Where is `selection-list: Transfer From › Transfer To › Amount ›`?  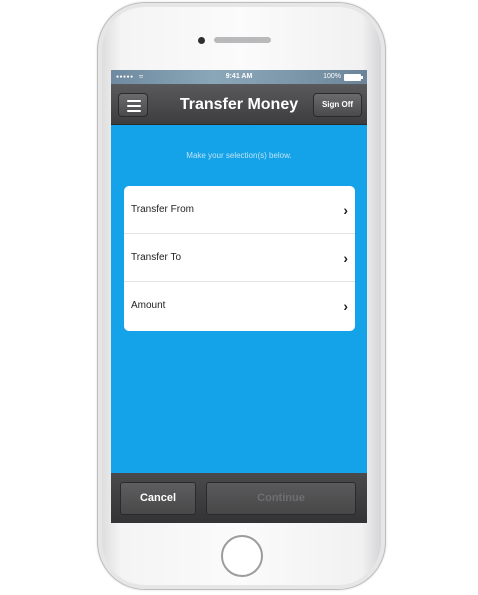
selection-list: Transfer From › Transfer To › Amount › is located at coordinates (239, 258).